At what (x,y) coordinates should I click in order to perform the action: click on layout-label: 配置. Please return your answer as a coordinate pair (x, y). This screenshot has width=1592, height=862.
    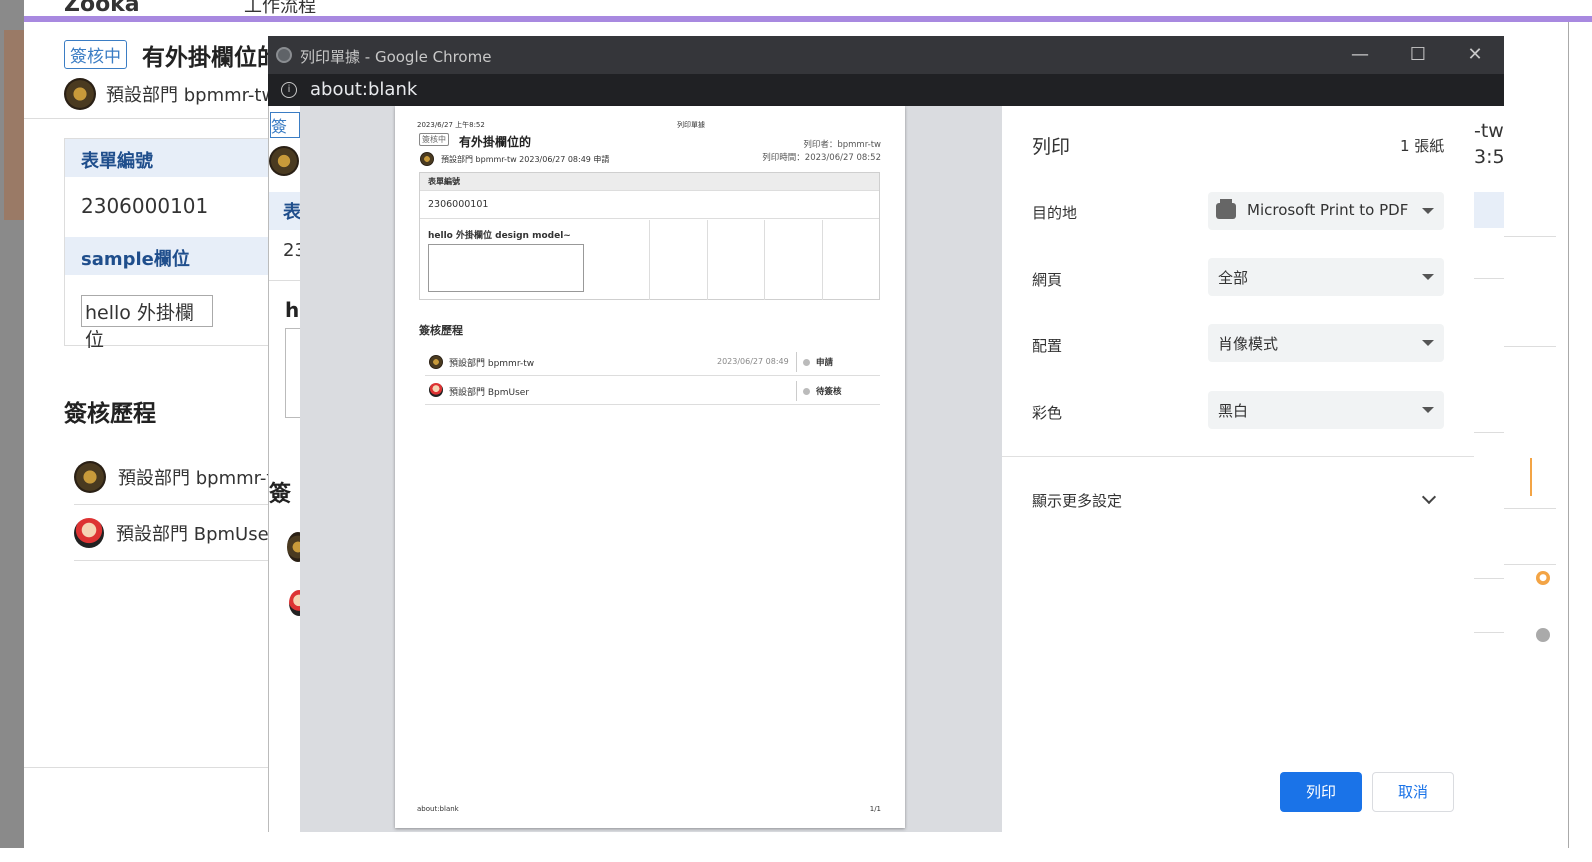
    Looking at the image, I should click on (1047, 346).